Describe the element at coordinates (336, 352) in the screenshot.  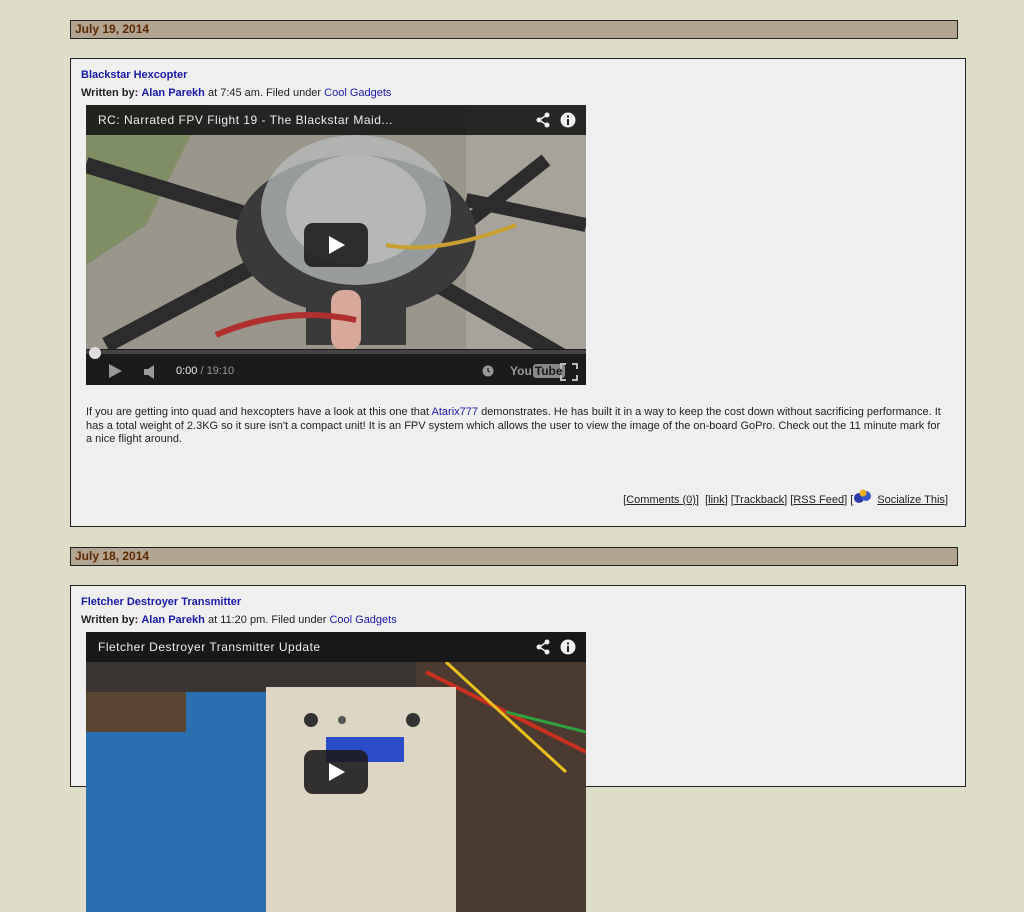
I see `progress-bar` at that location.